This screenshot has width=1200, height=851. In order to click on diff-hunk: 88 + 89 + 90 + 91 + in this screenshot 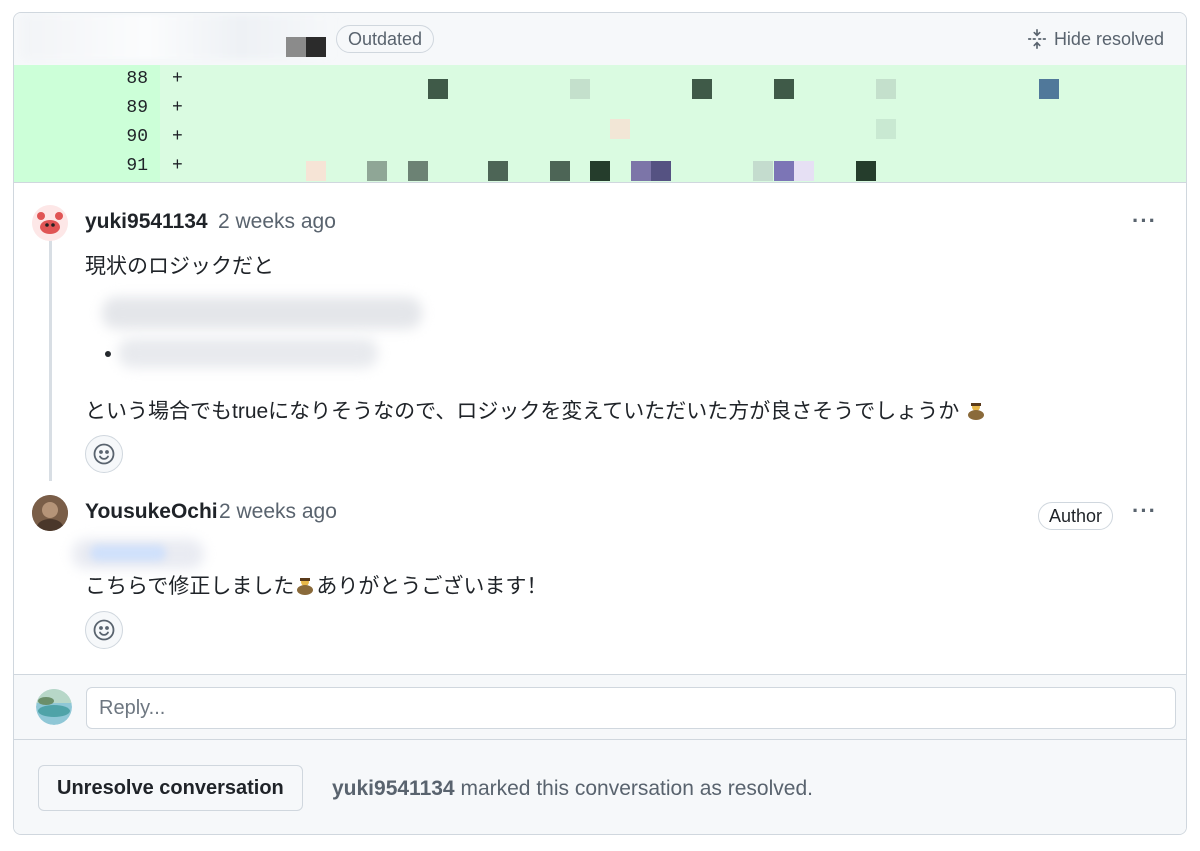, I will do `click(600, 124)`.